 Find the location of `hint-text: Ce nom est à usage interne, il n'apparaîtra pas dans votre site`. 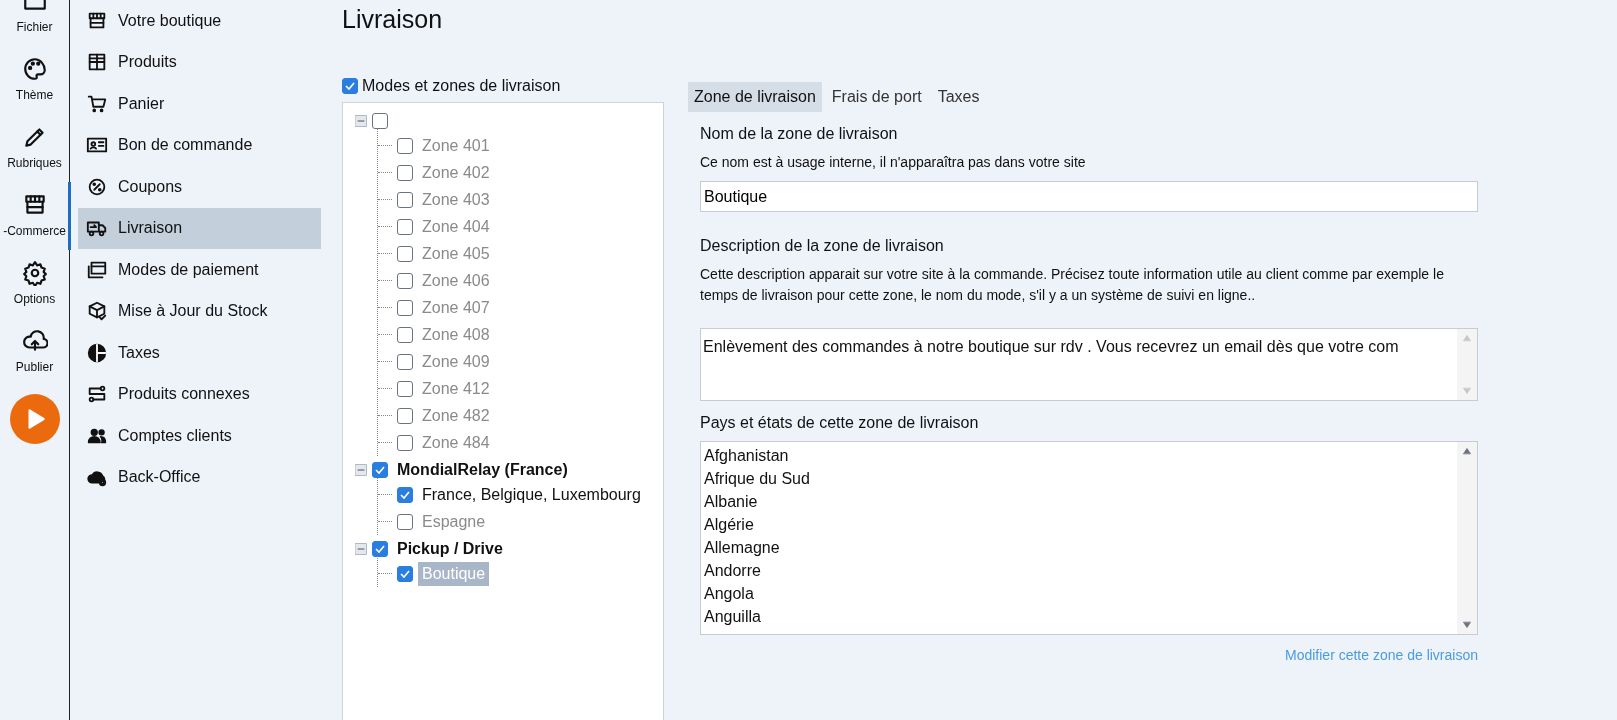

hint-text: Ce nom est à usage interne, il n'apparaîtra pas dans votre site is located at coordinates (893, 162).